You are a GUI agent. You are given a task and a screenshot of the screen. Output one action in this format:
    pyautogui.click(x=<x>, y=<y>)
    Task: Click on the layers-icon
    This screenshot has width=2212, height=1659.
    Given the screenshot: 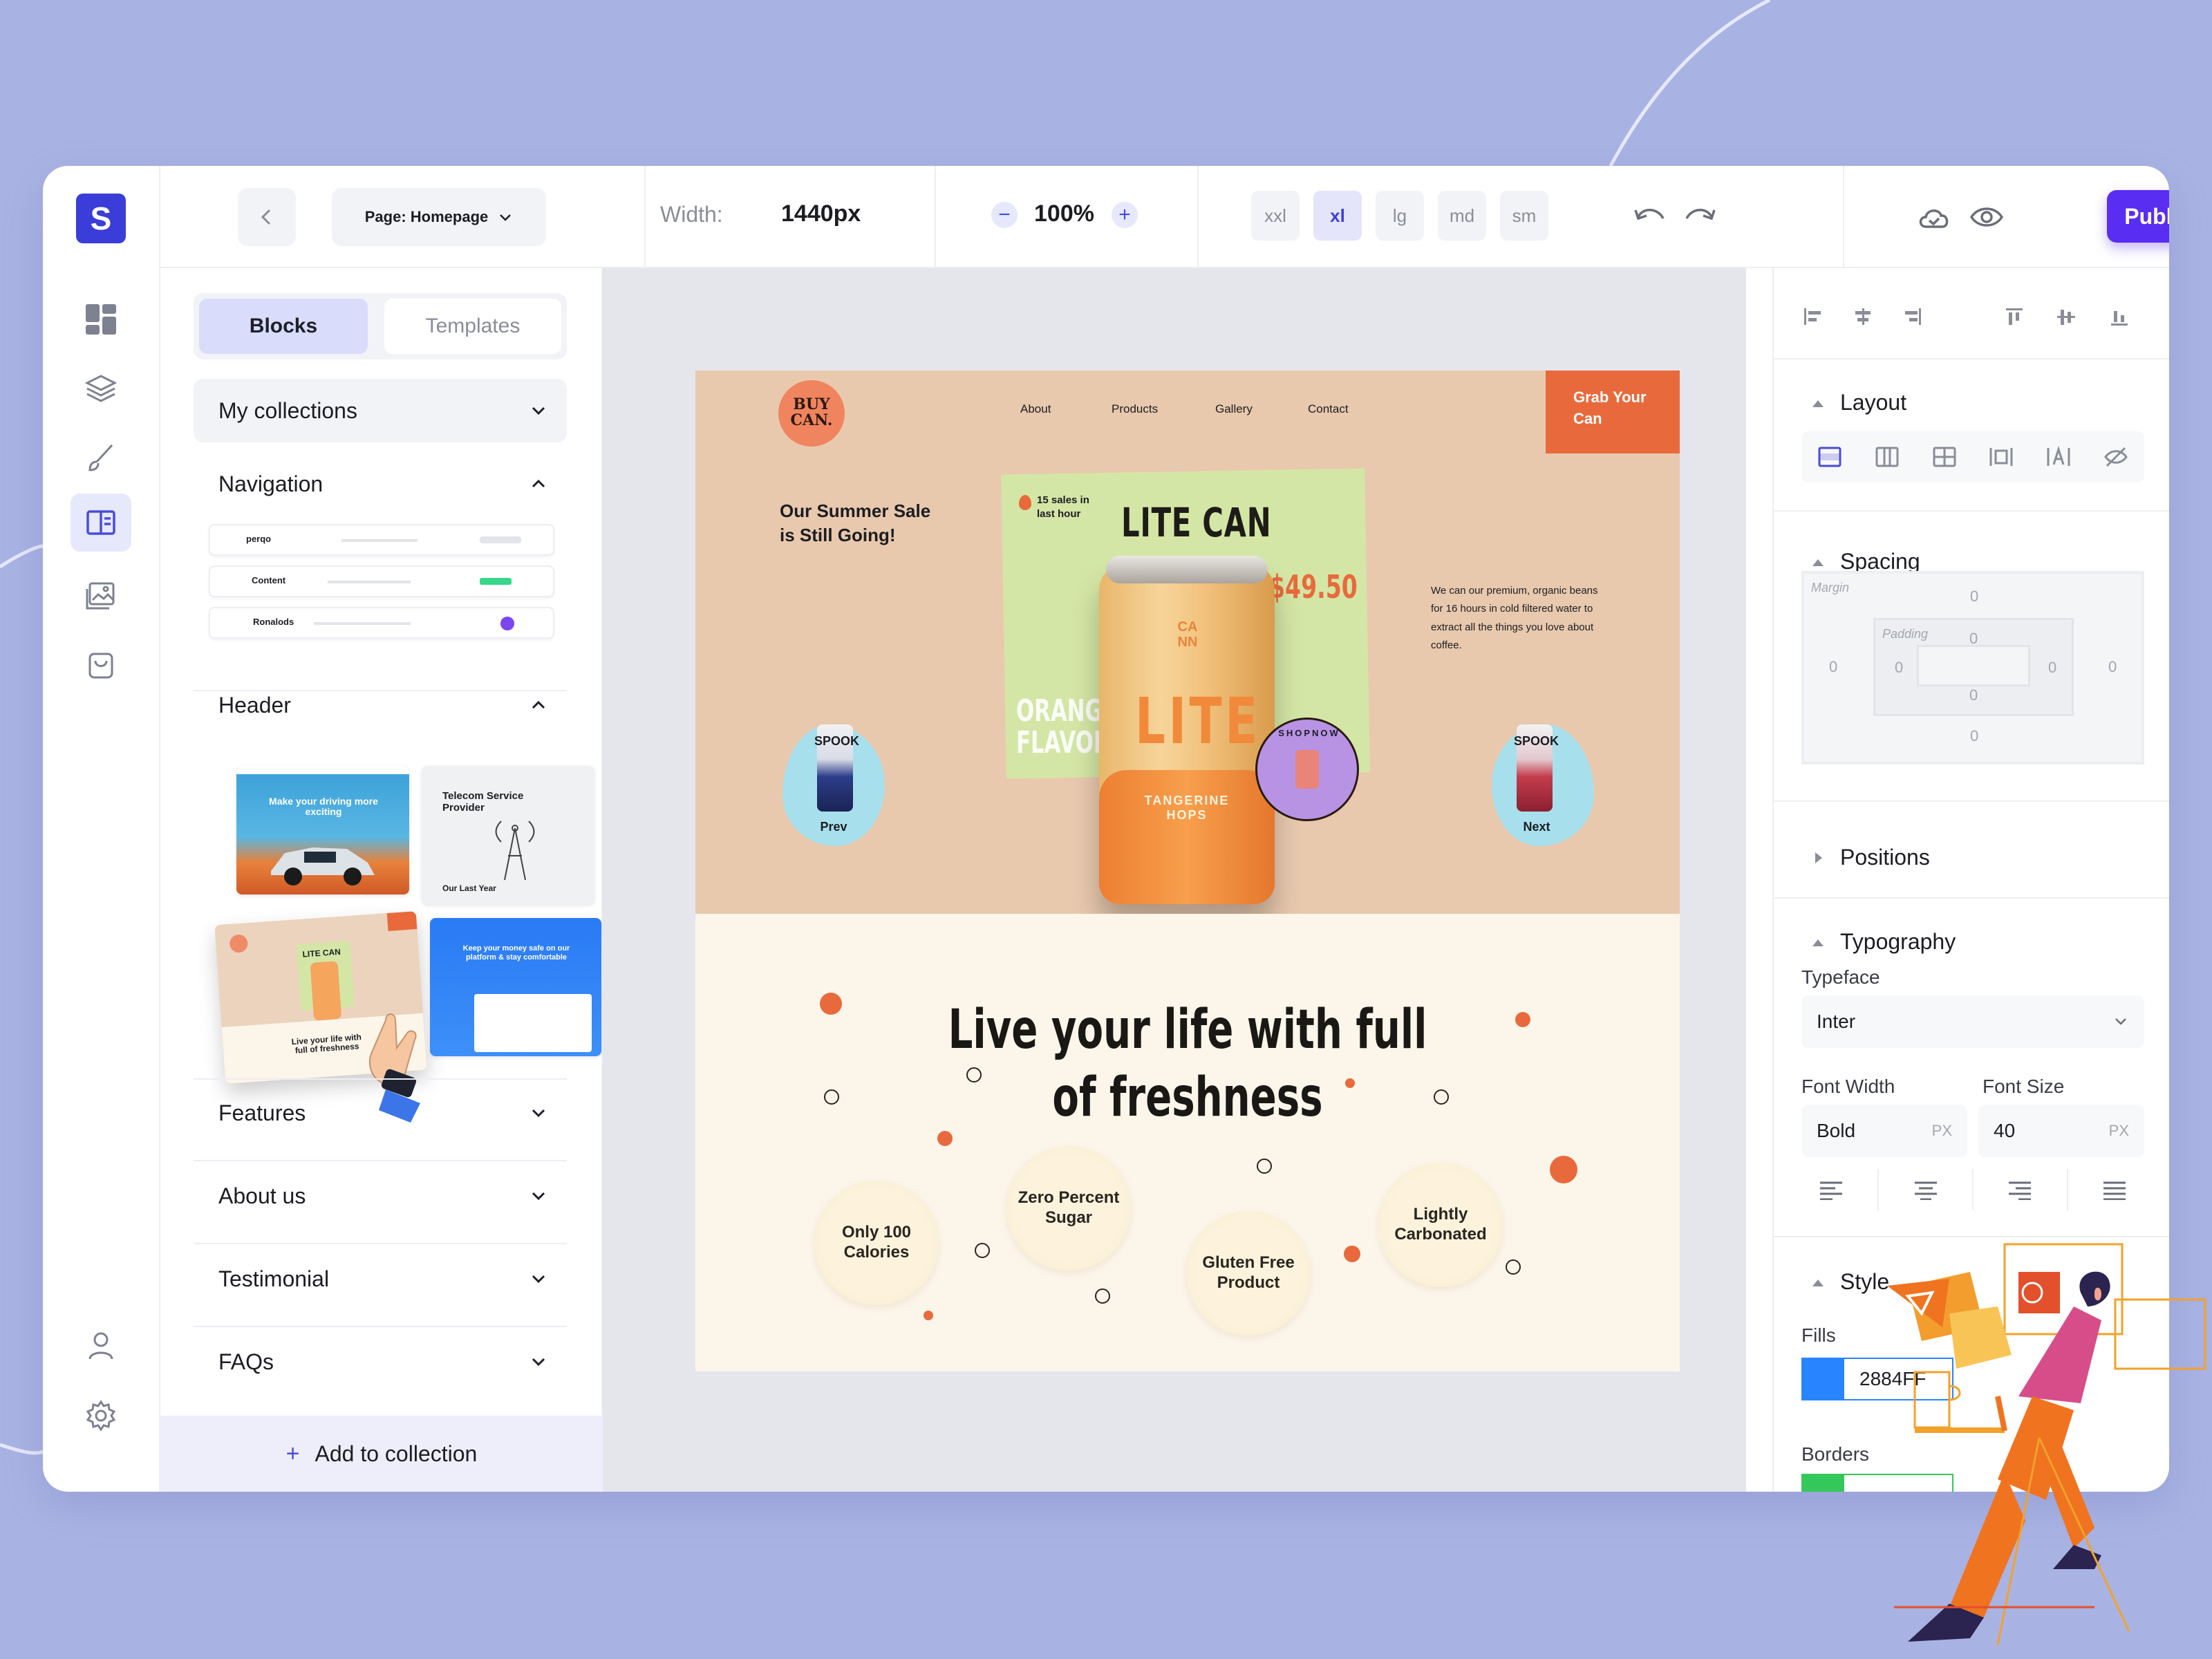 What is the action you would take?
    pyautogui.click(x=101, y=388)
    